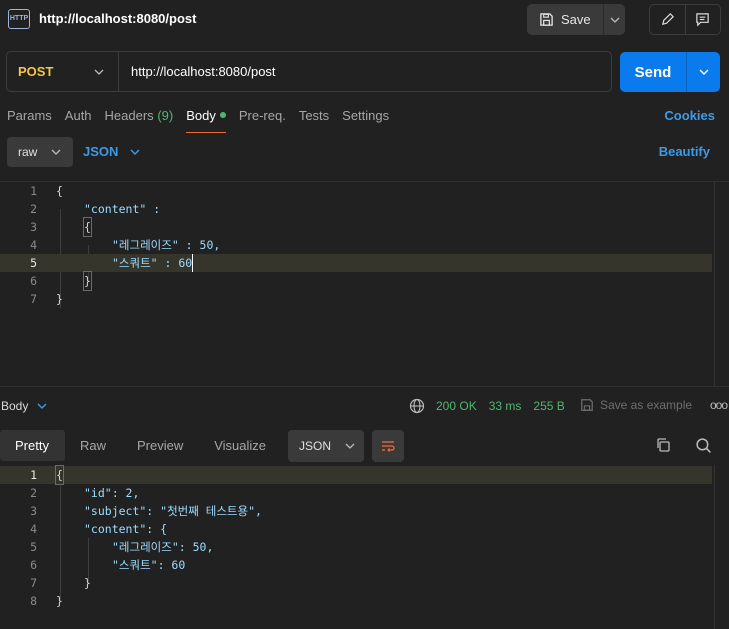 The width and height of the screenshot is (729, 629). I want to click on send-options-button, so click(703, 72).